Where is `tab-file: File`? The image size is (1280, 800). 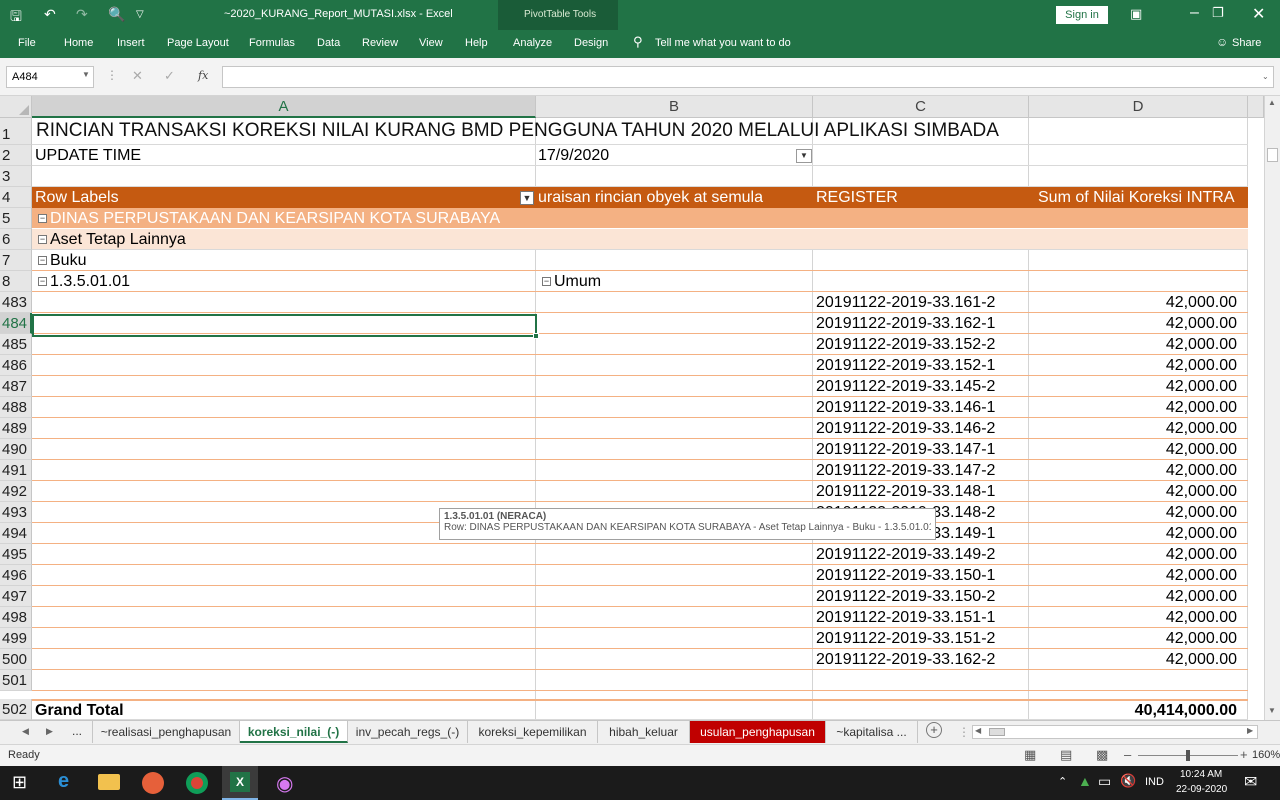 tab-file: File is located at coordinates (27, 43).